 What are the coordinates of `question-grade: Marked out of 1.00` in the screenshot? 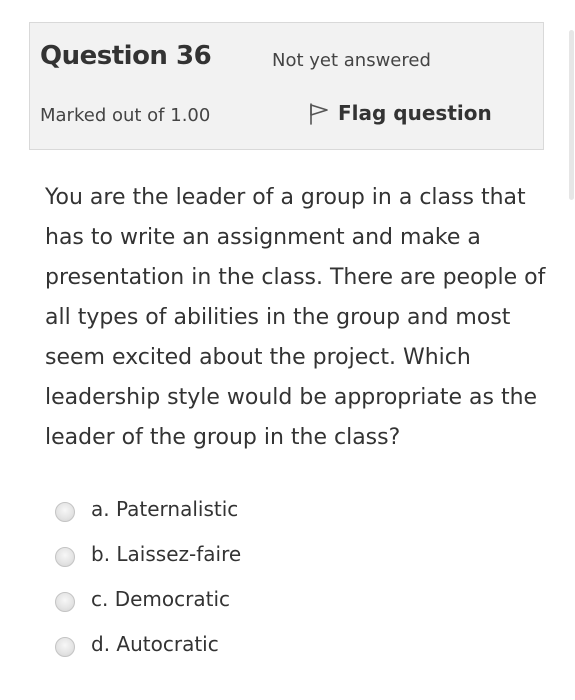 It's located at (125, 115).